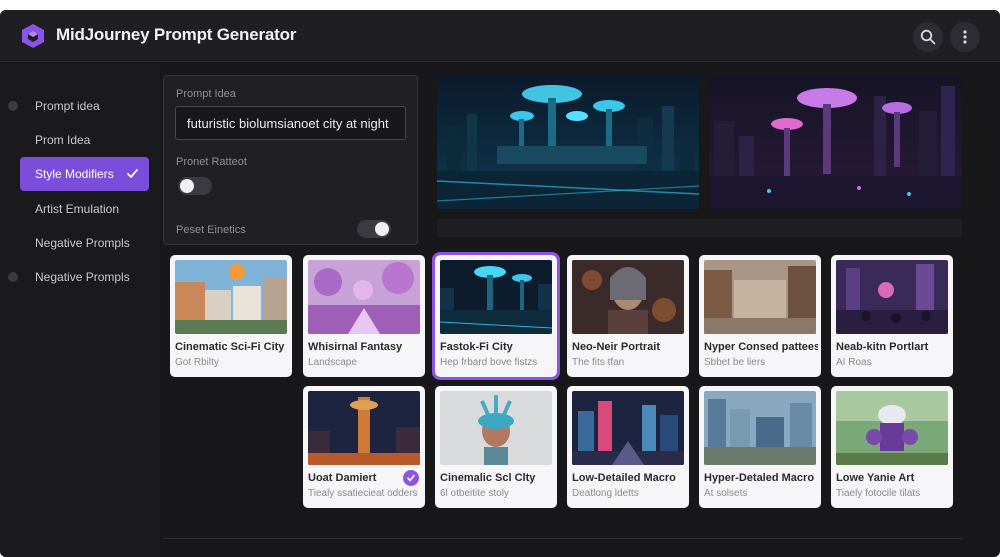 Image resolution: width=1000 pixels, height=557 pixels. I want to click on neon-city-illustration, so click(496, 297).